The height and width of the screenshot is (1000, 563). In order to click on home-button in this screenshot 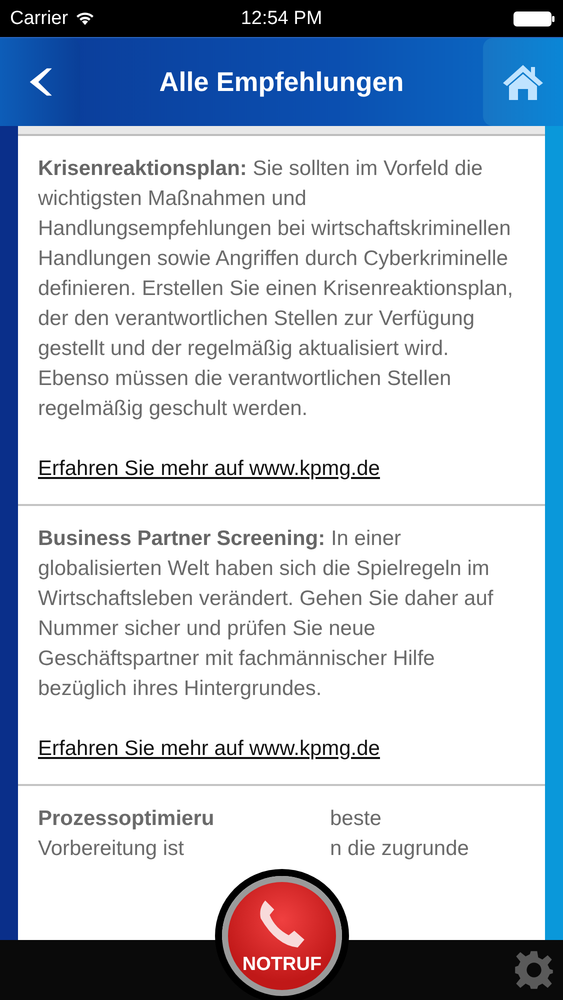, I will do `click(523, 82)`.